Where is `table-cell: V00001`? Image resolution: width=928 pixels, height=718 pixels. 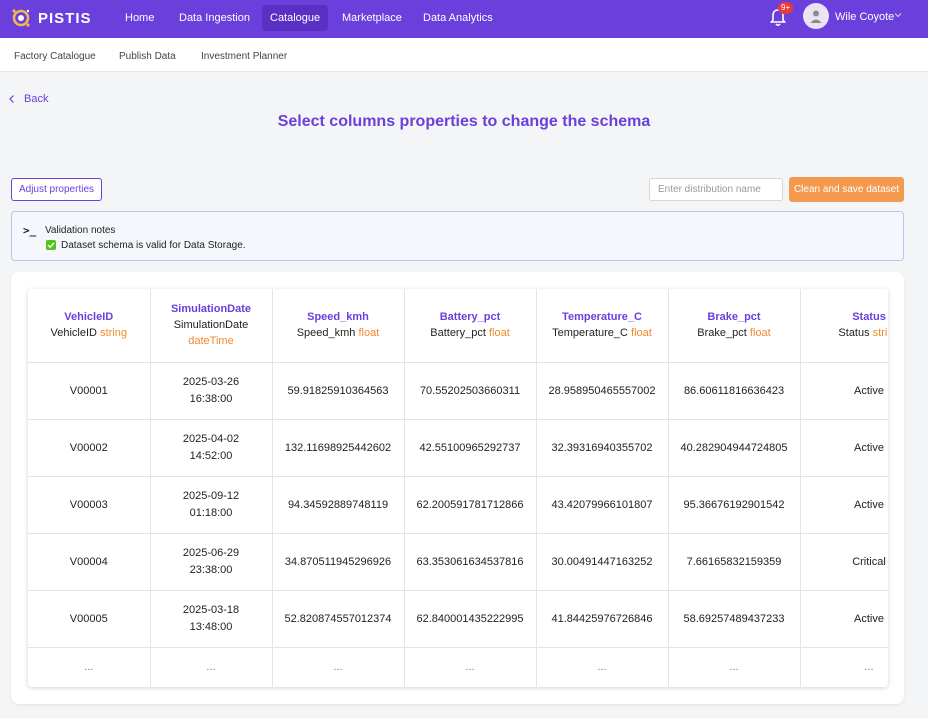
table-cell: V00001 is located at coordinates (89, 391).